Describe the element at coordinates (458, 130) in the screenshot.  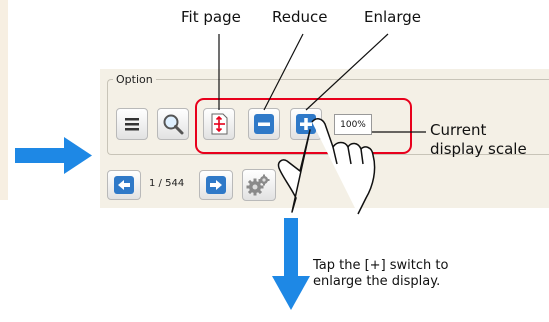
I see `callout-line-1: Current` at that location.